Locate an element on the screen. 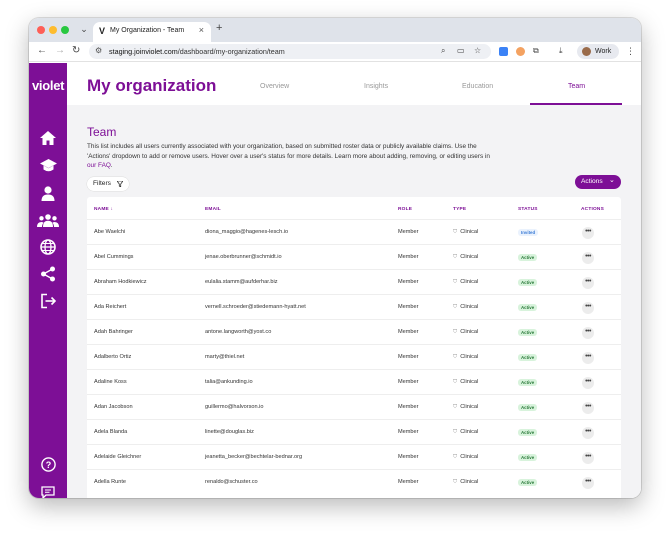 This screenshot has height=535, width=670. sort-arrow-down-icon: ↓ is located at coordinates (112, 209).